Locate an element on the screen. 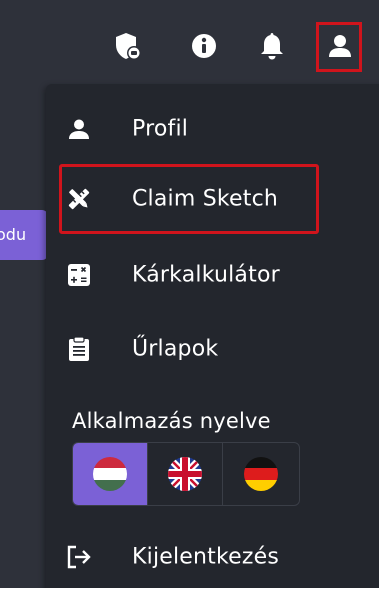 The width and height of the screenshot is (384, 594). shield-icon is located at coordinates (128, 46).